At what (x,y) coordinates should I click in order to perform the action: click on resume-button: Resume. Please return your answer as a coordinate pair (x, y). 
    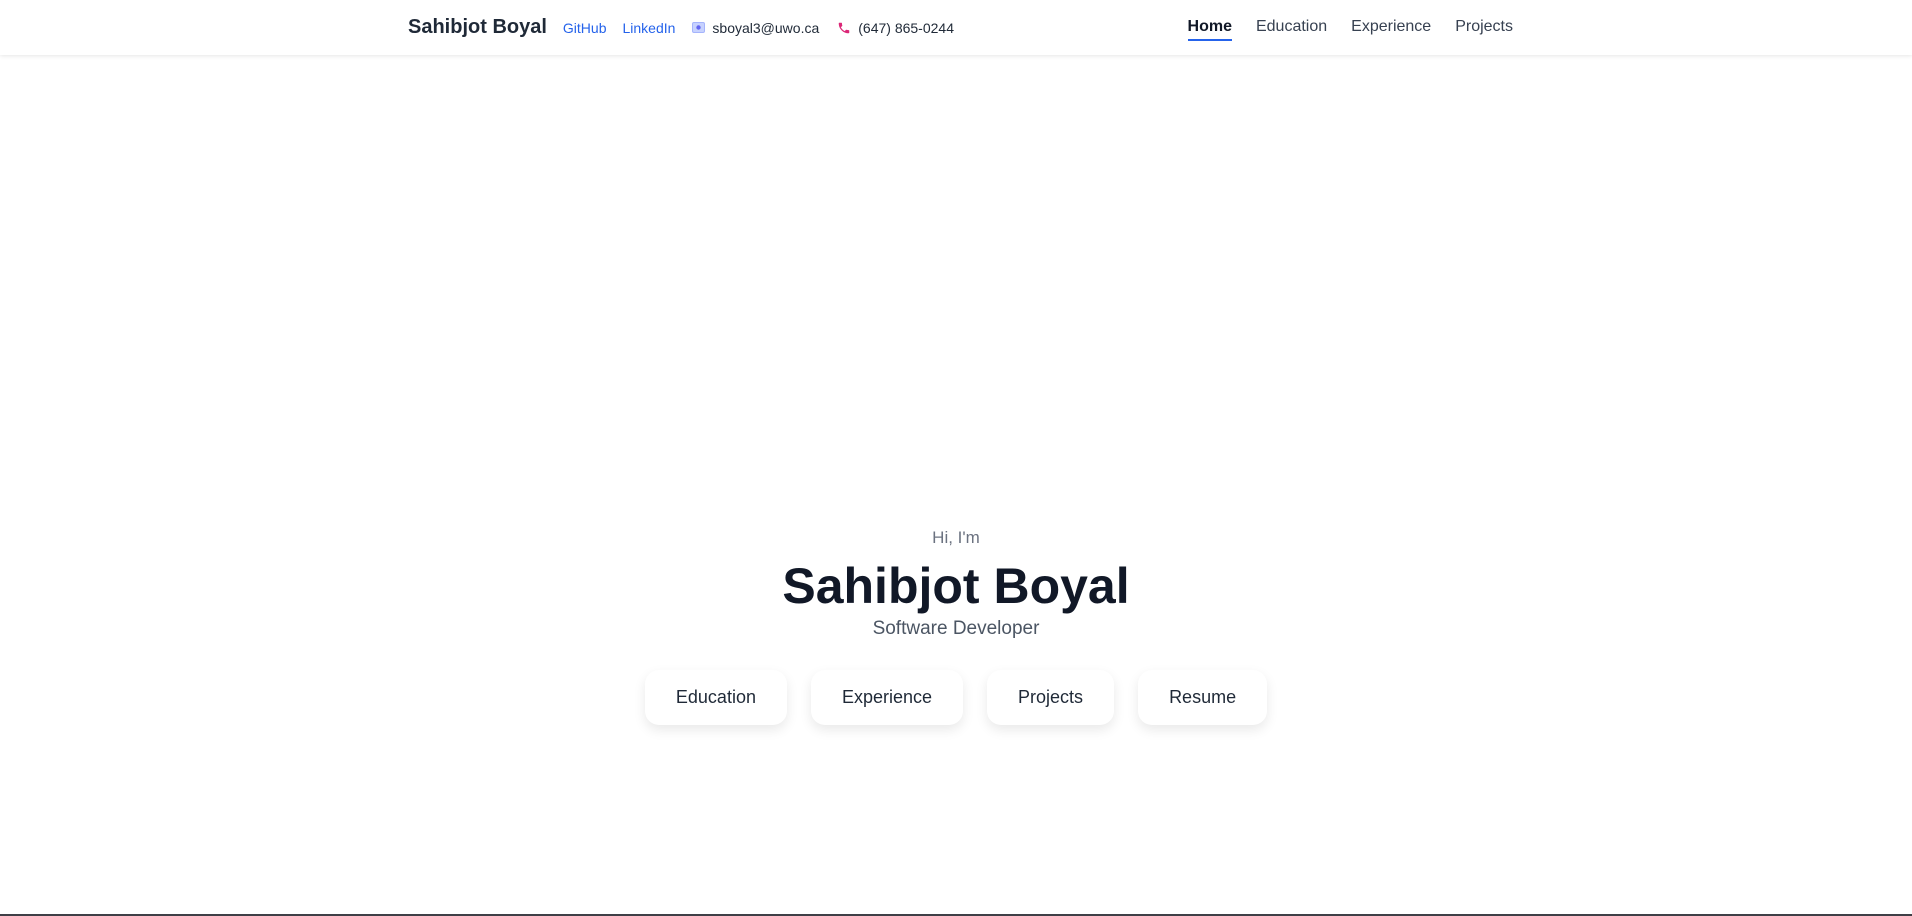
    Looking at the image, I should click on (1203, 697).